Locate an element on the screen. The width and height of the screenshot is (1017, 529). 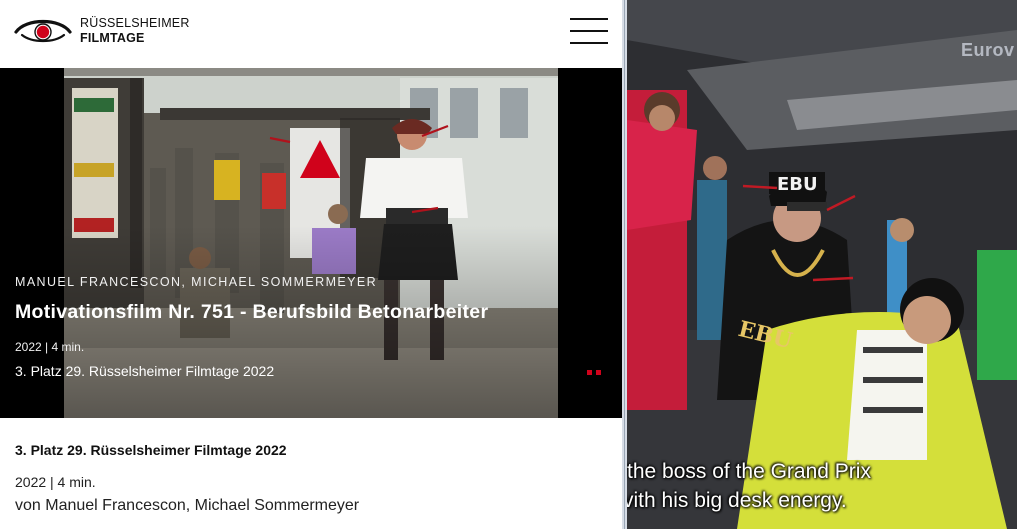
channel-watermark: Eurov is located at coordinates (988, 50).